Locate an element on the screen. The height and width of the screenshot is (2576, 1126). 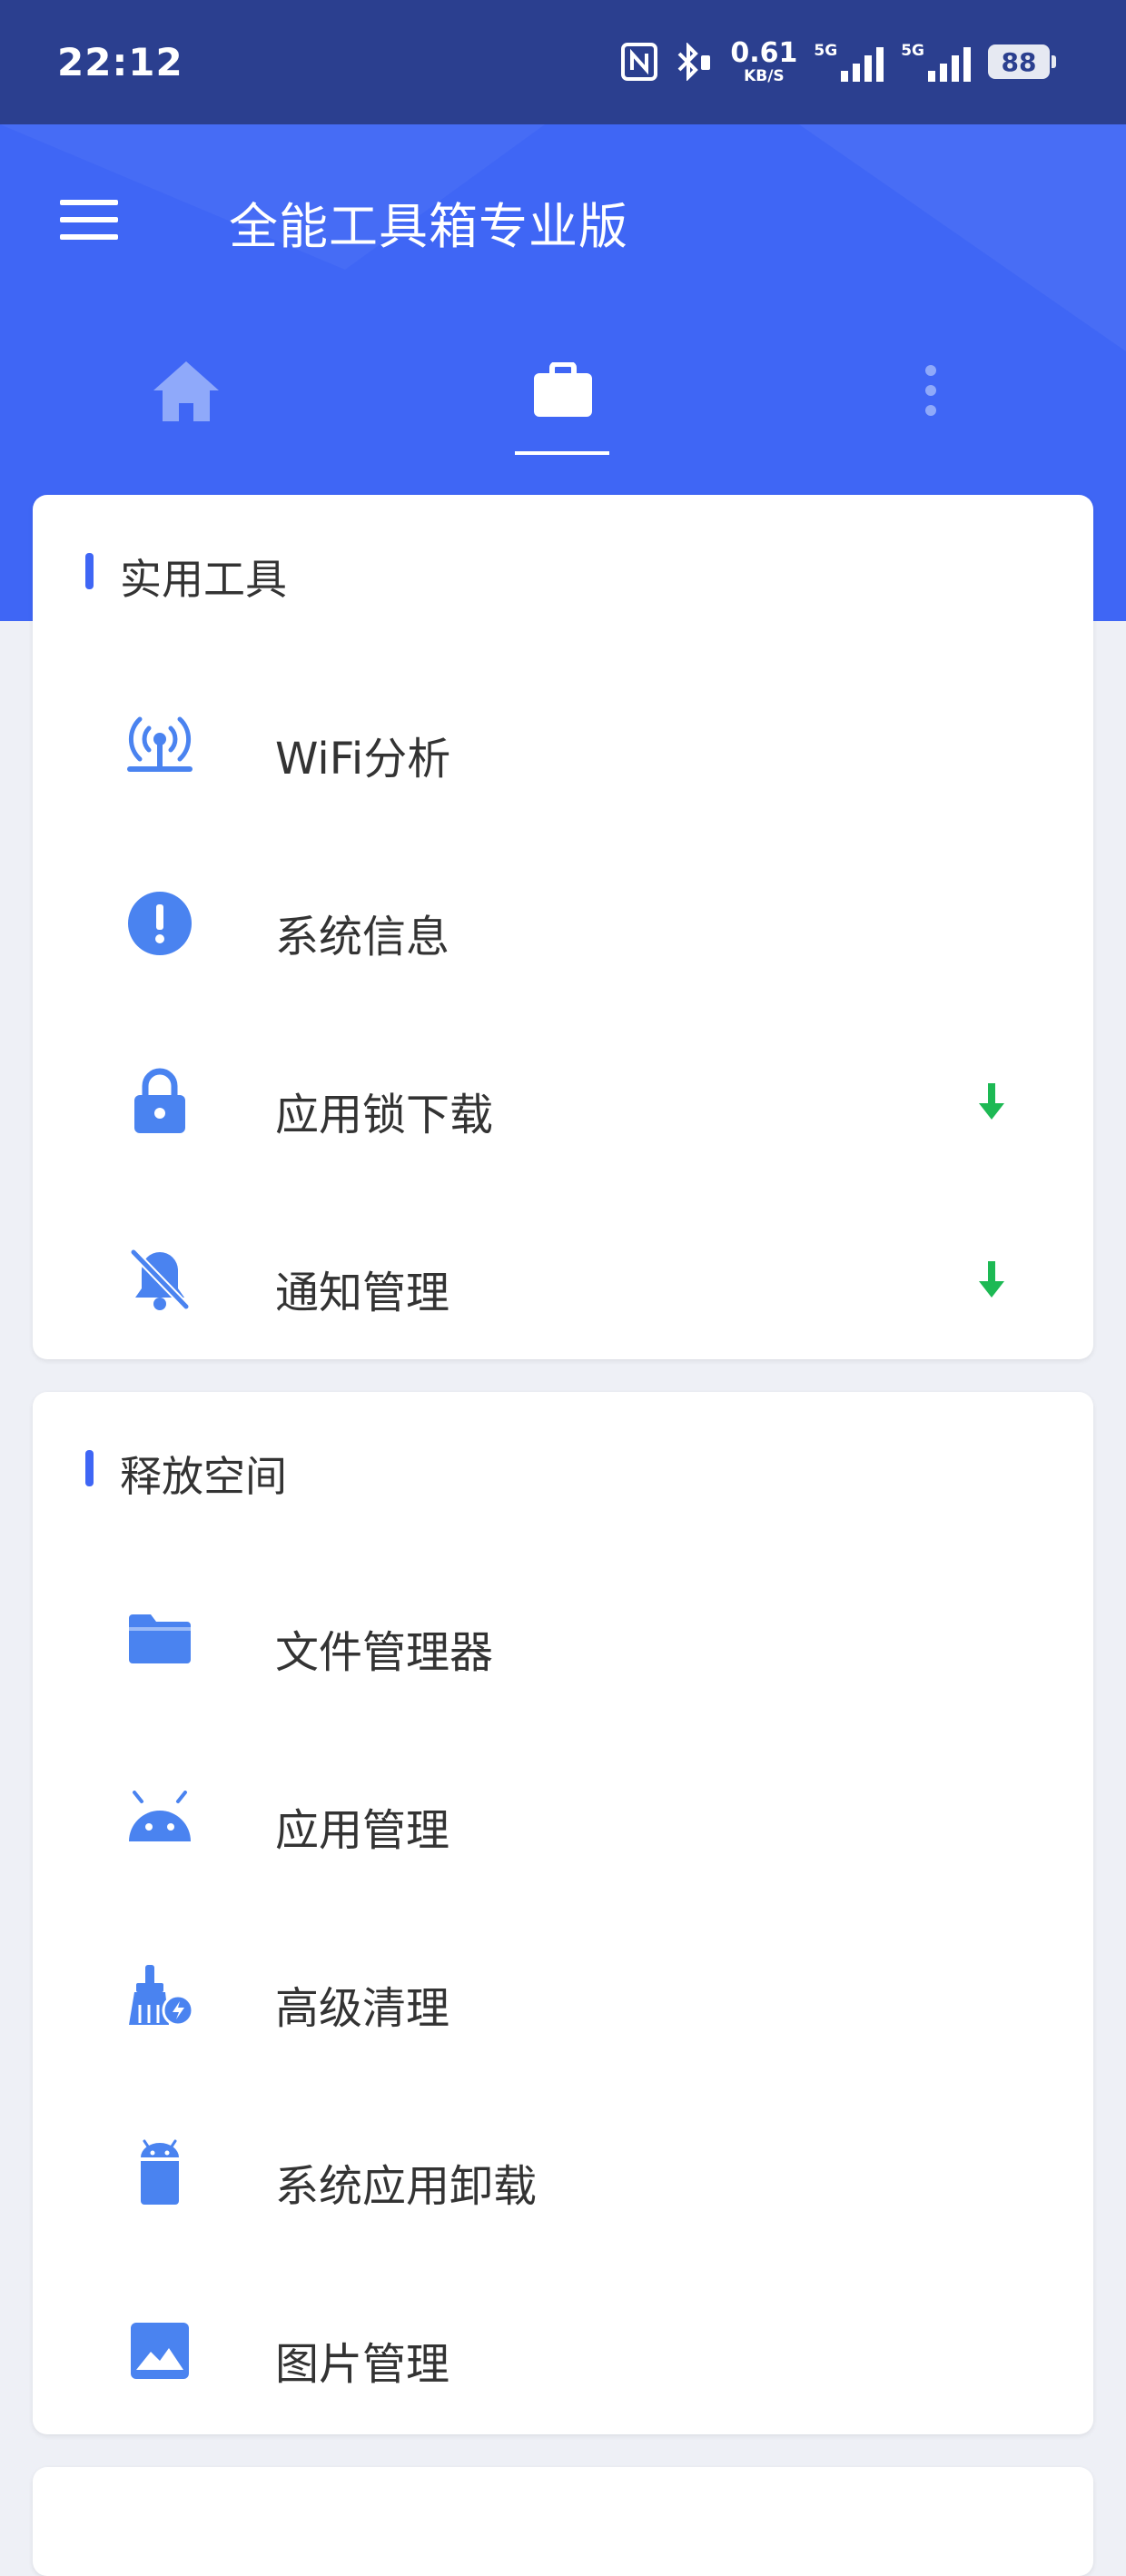
more-vertical-icon is located at coordinates (930, 390).